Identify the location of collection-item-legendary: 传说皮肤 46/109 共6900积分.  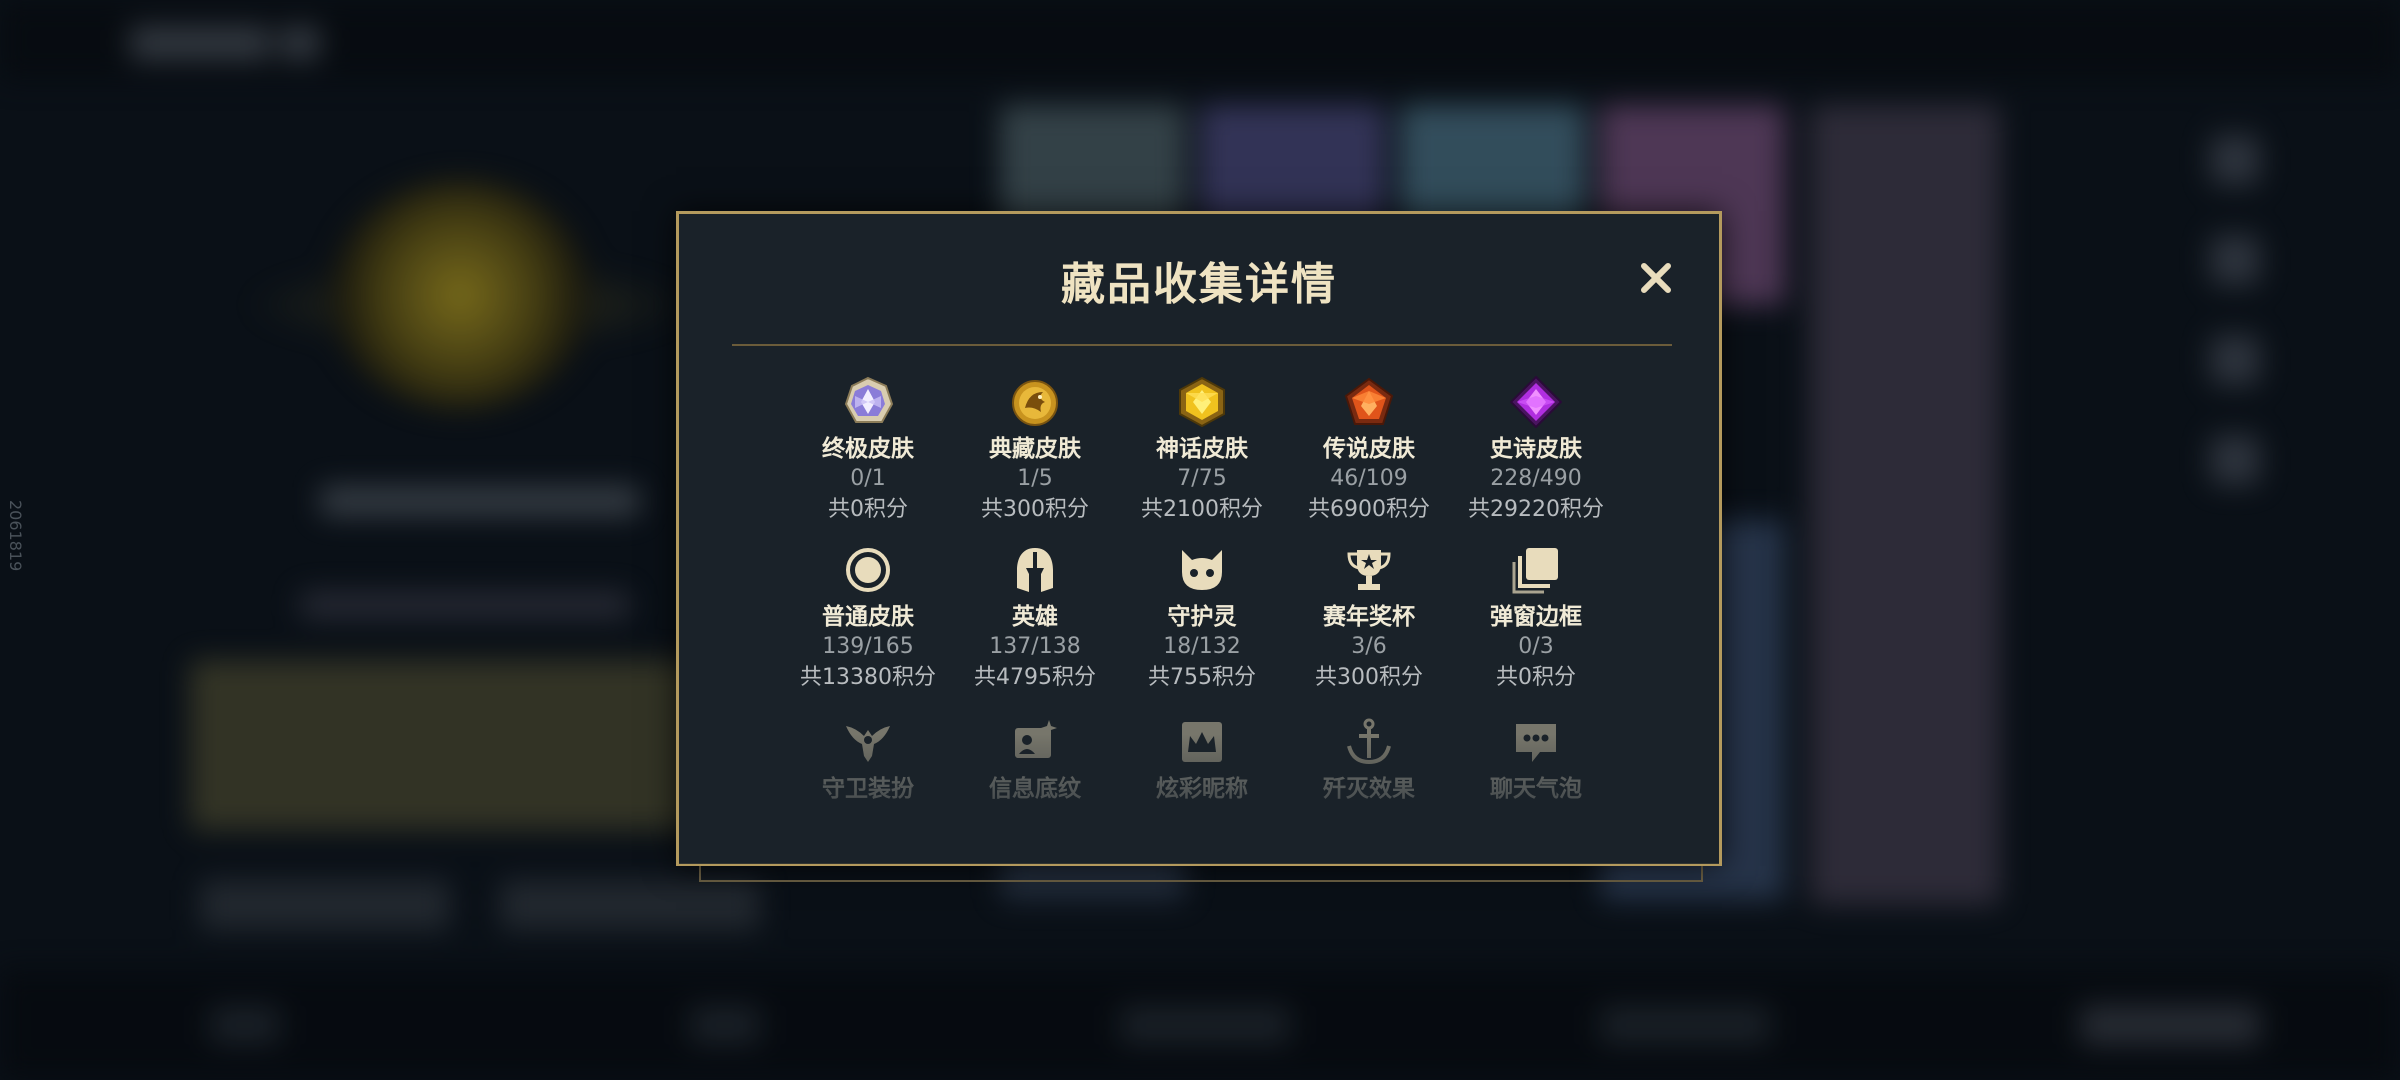
(1369, 451).